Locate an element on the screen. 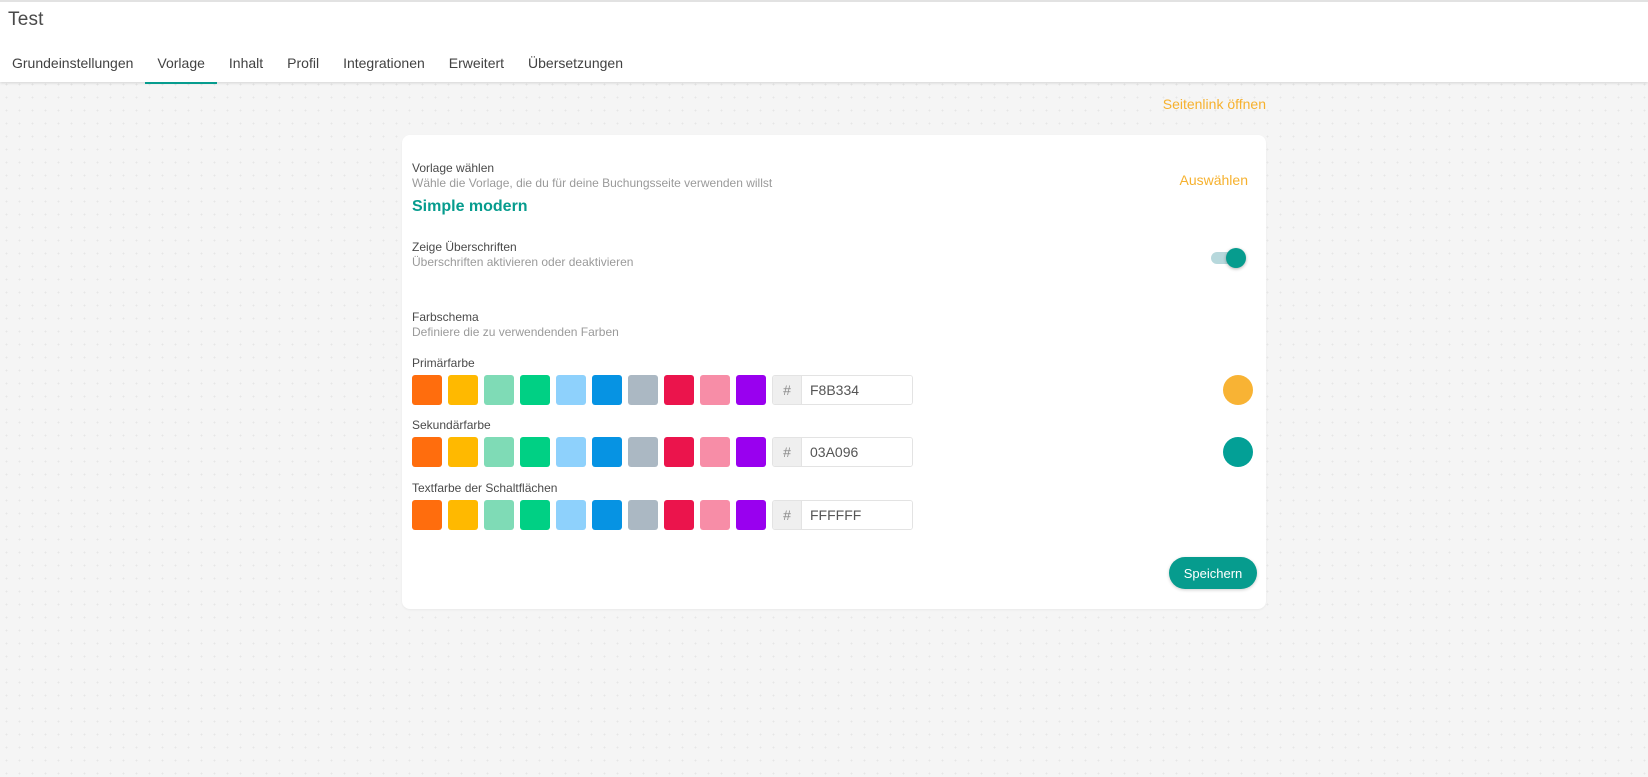 This screenshot has height=777, width=1648. button-text-swatch-gray is located at coordinates (643, 515).